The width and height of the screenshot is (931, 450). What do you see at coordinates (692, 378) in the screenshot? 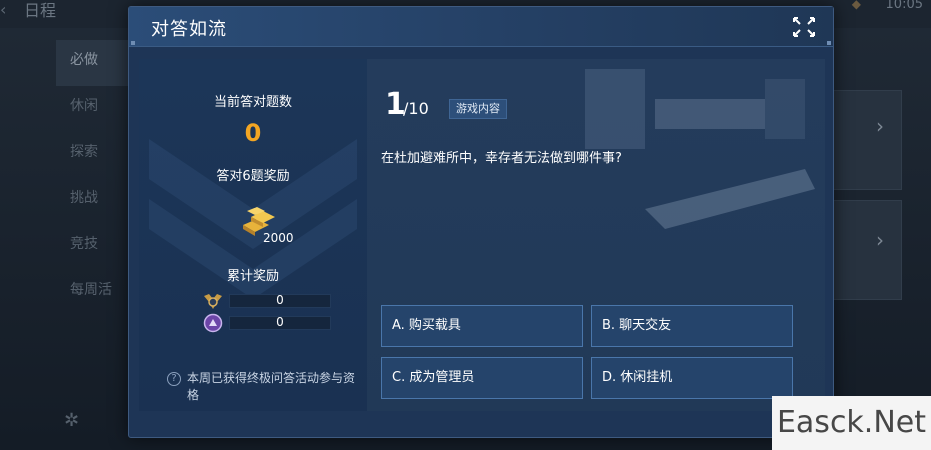
I see `answer-option-d: D. 休闲挂机` at bounding box center [692, 378].